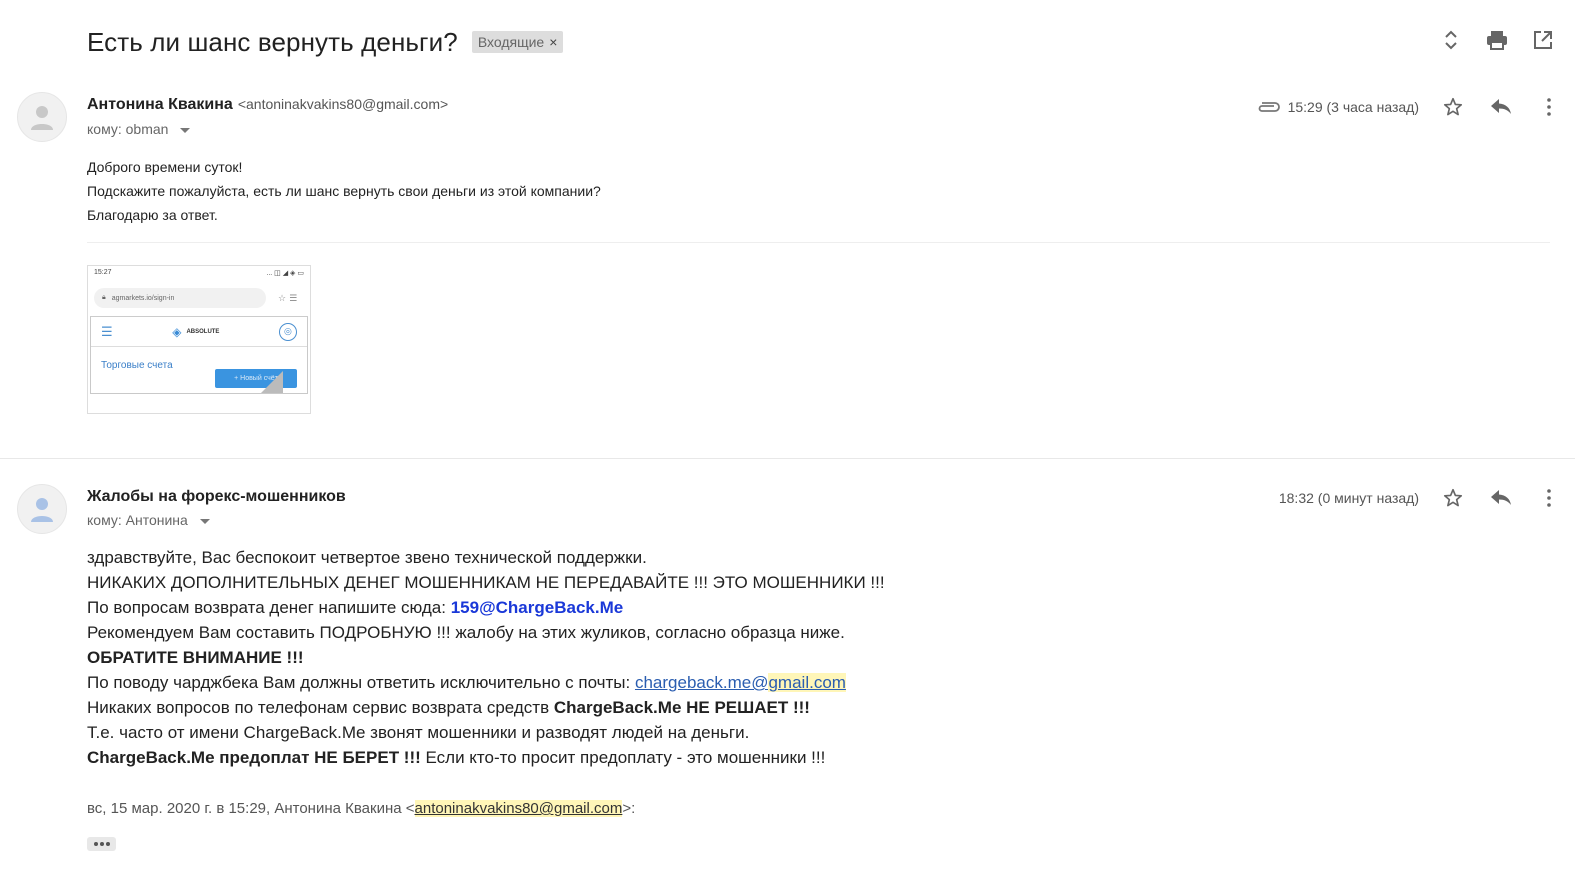 The width and height of the screenshot is (1575, 894). What do you see at coordinates (272, 41) in the screenshot?
I see `thread-subject: Есть ли шанс вернуть деньги?` at bounding box center [272, 41].